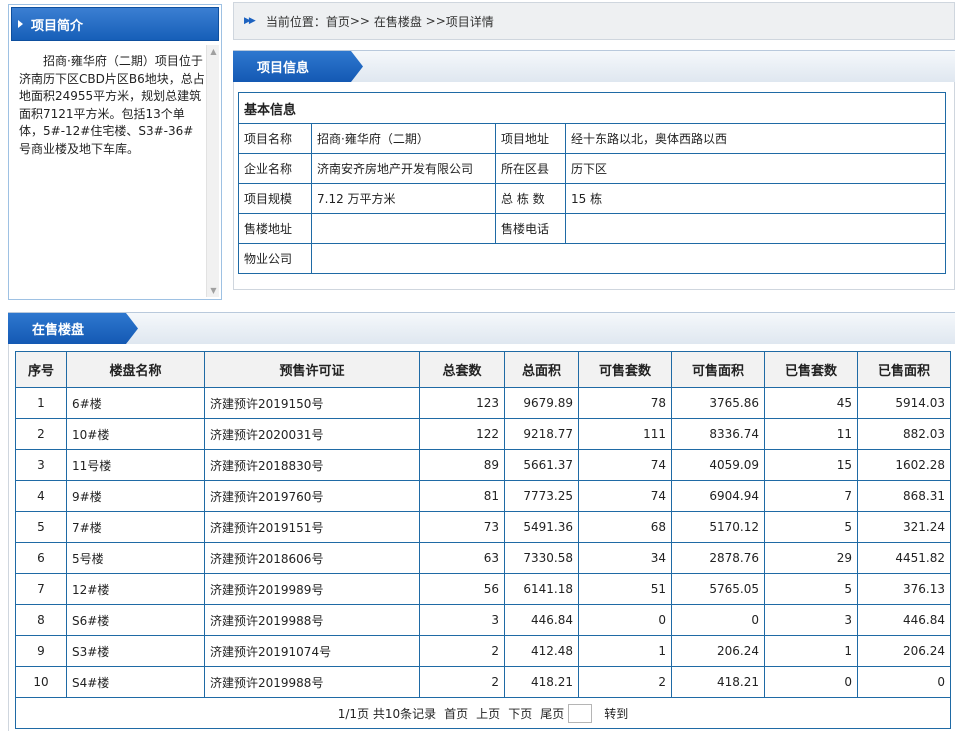 This screenshot has width=955, height=731. What do you see at coordinates (580, 713) in the screenshot?
I see `page-number-input` at bounding box center [580, 713].